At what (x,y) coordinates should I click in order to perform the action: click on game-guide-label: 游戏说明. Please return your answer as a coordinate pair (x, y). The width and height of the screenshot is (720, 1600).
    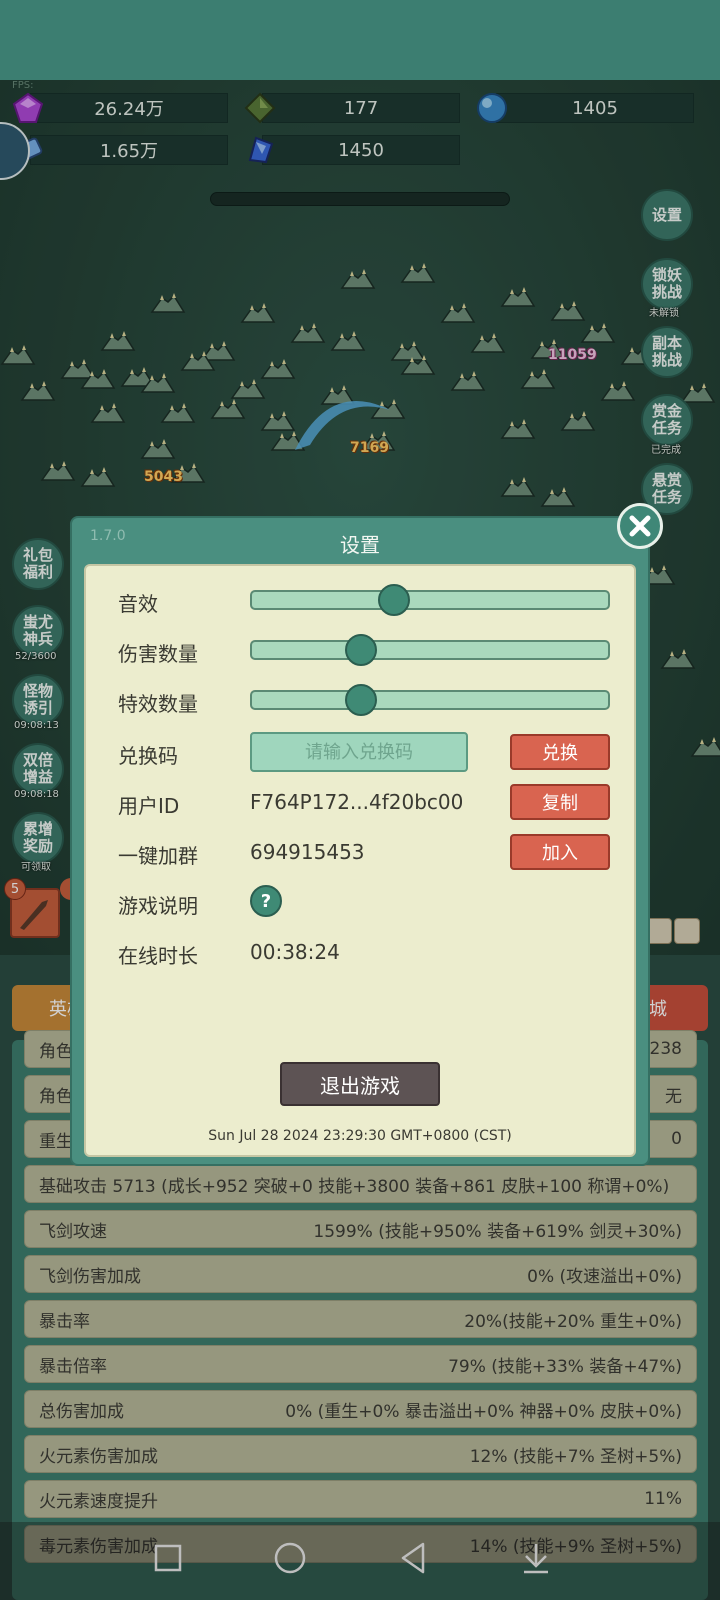
    Looking at the image, I should click on (158, 906).